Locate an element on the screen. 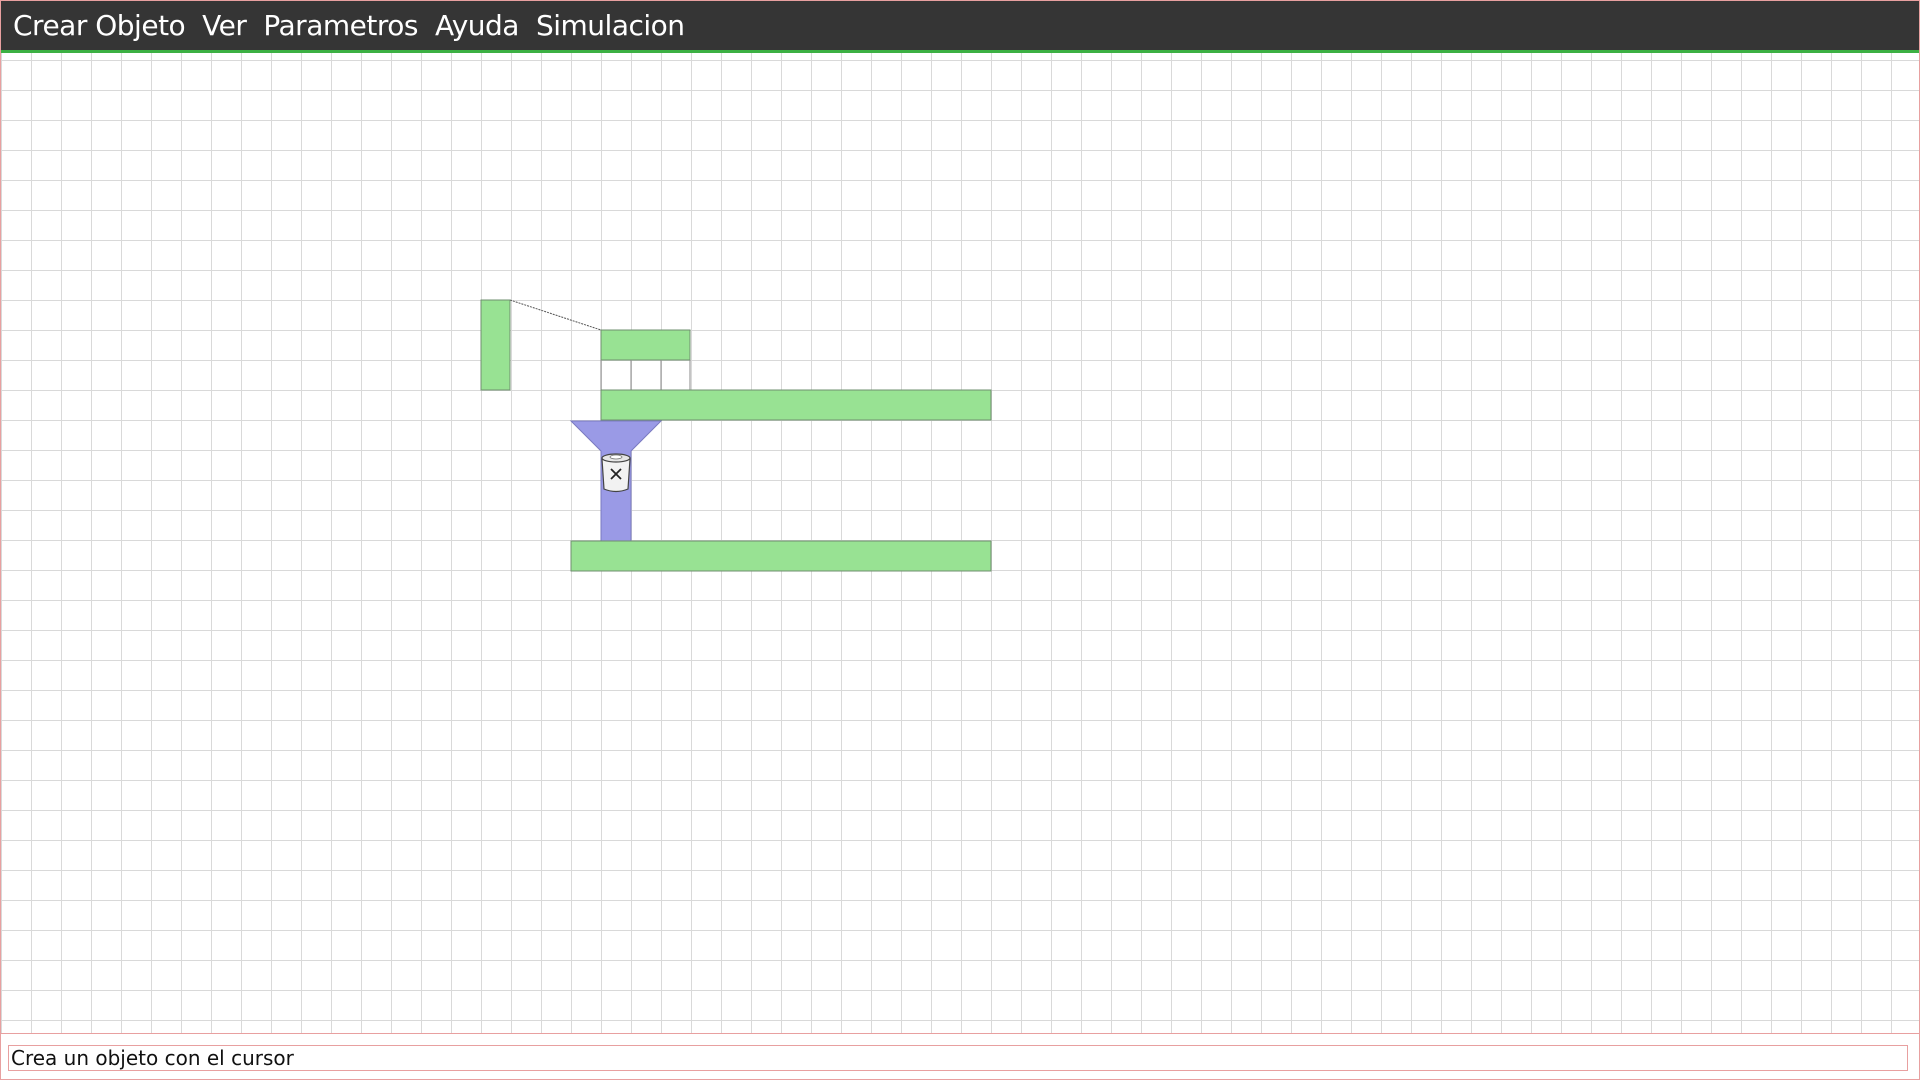 The image size is (1920, 1080). menu-simulacion: Simulacion is located at coordinates (610, 25).